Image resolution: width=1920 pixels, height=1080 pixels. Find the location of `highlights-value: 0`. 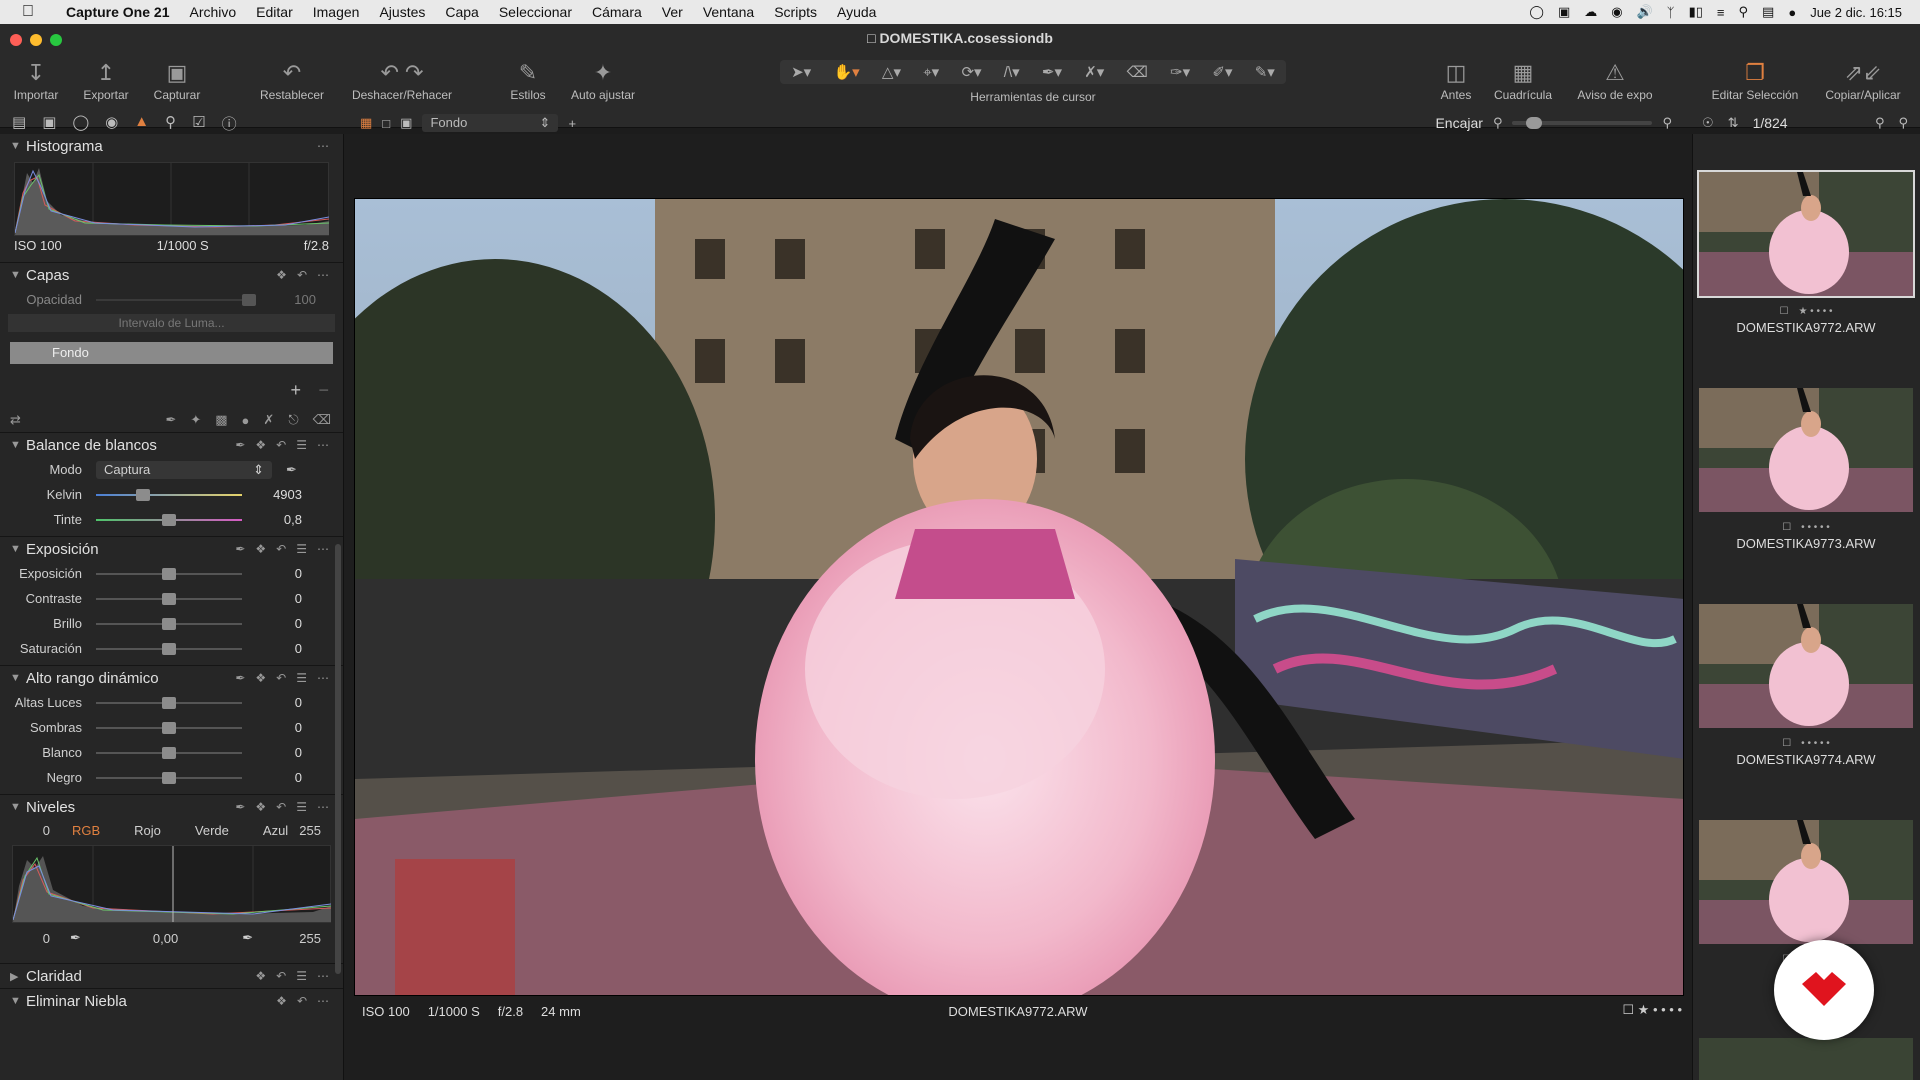

highlights-value: 0 is located at coordinates (272, 702).